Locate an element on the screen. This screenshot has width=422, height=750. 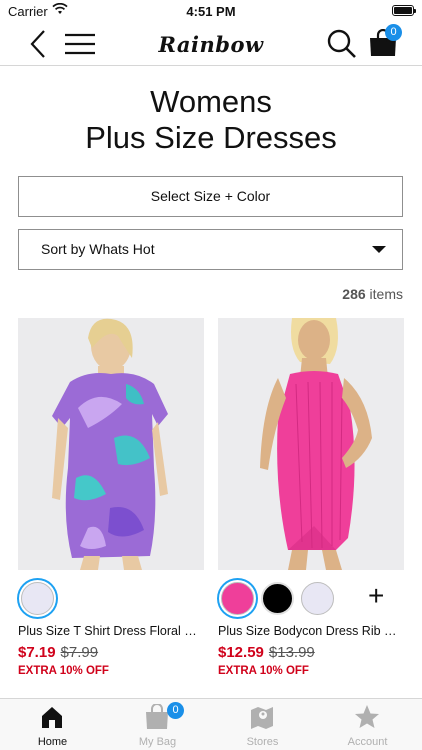
navigation-bar: Rainbow 0 is located at coordinates (211, 44).